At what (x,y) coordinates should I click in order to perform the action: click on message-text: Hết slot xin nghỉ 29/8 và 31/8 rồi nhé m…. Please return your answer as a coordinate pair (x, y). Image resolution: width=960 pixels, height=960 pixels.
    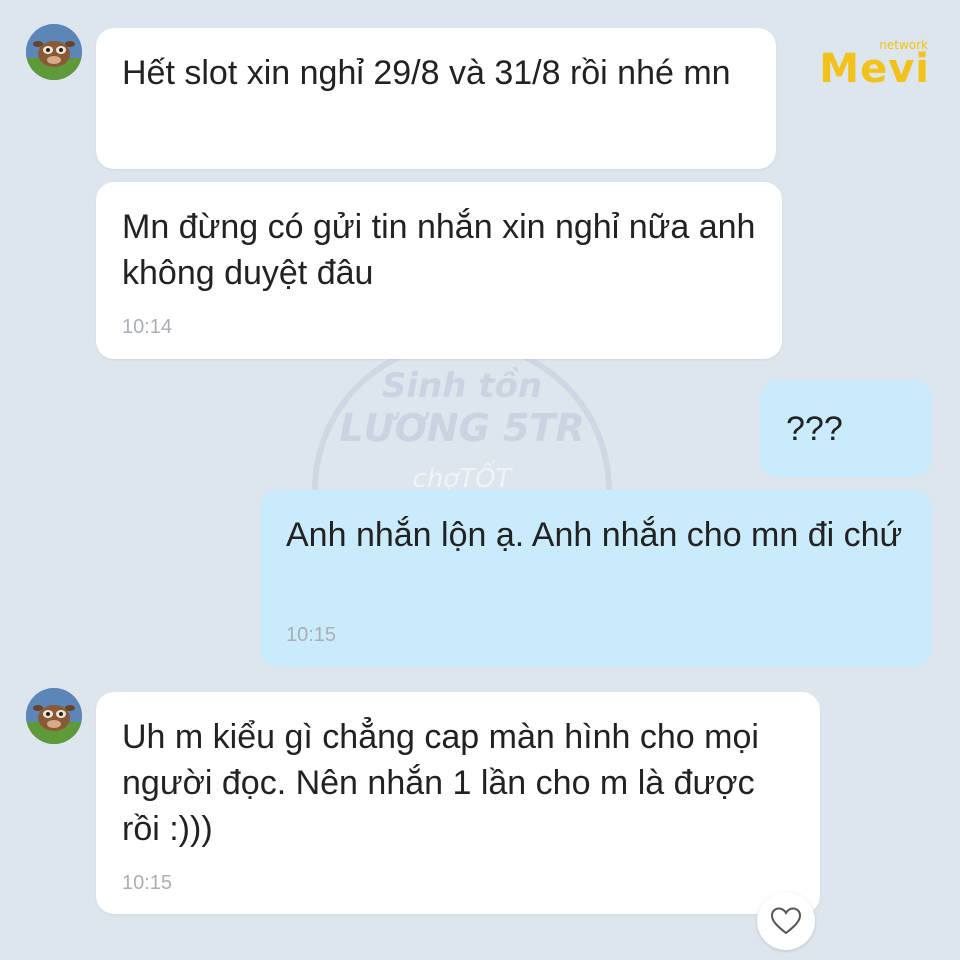
    Looking at the image, I should click on (426, 73).